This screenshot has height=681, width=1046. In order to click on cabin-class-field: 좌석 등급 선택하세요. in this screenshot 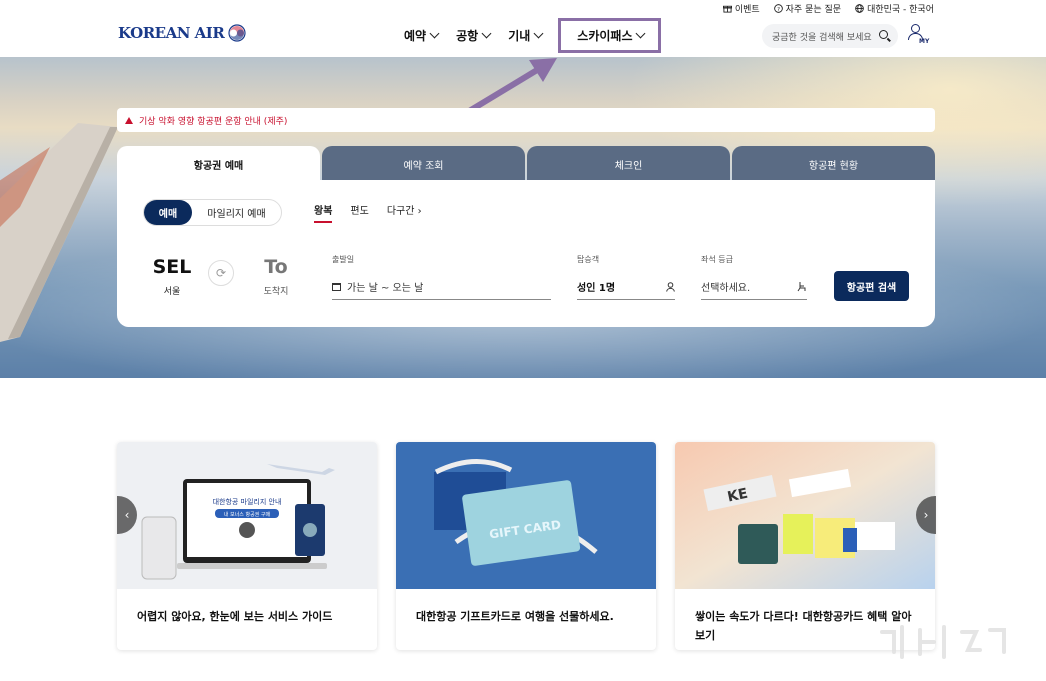, I will do `click(754, 277)`.